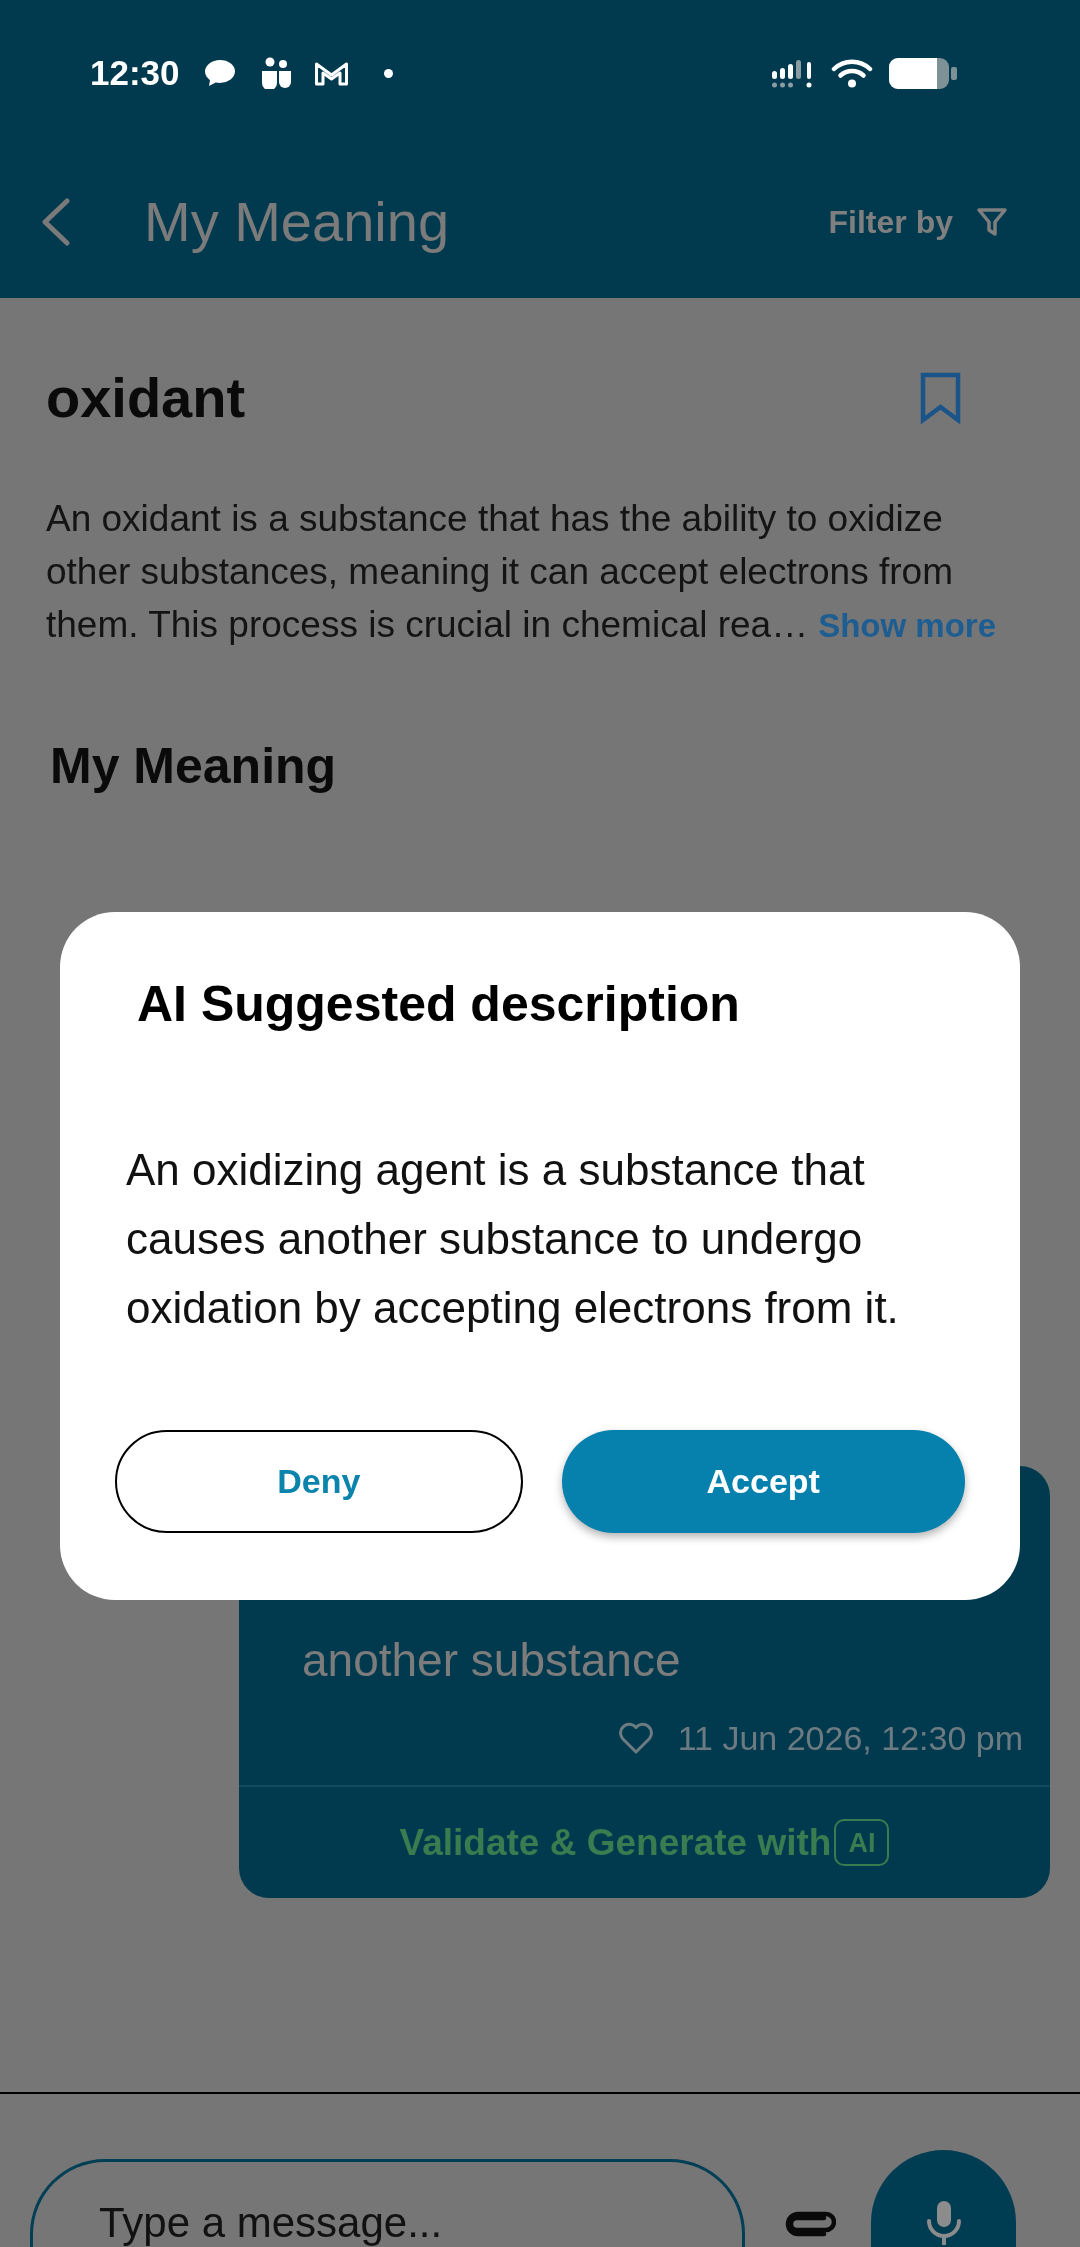  What do you see at coordinates (319, 1481) in the screenshot?
I see `dialog-button: Deny` at bounding box center [319, 1481].